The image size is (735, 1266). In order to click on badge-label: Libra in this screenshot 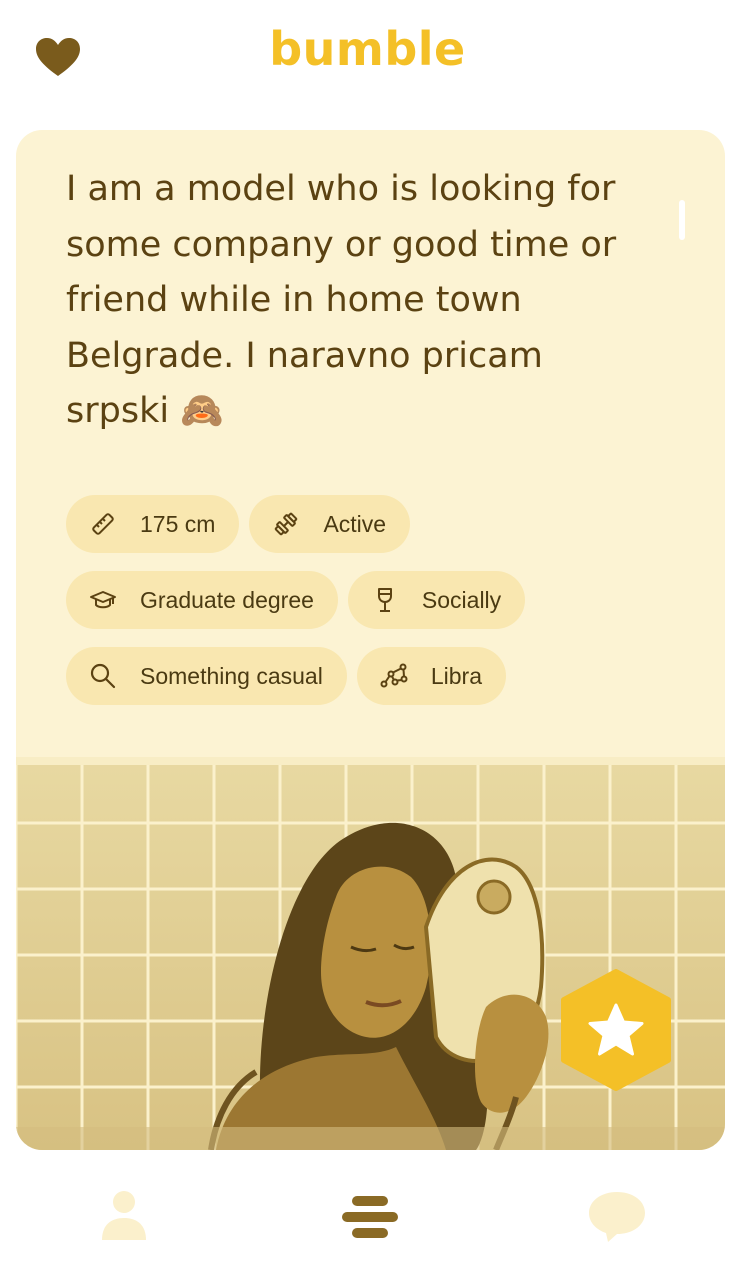, I will do `click(456, 675)`.